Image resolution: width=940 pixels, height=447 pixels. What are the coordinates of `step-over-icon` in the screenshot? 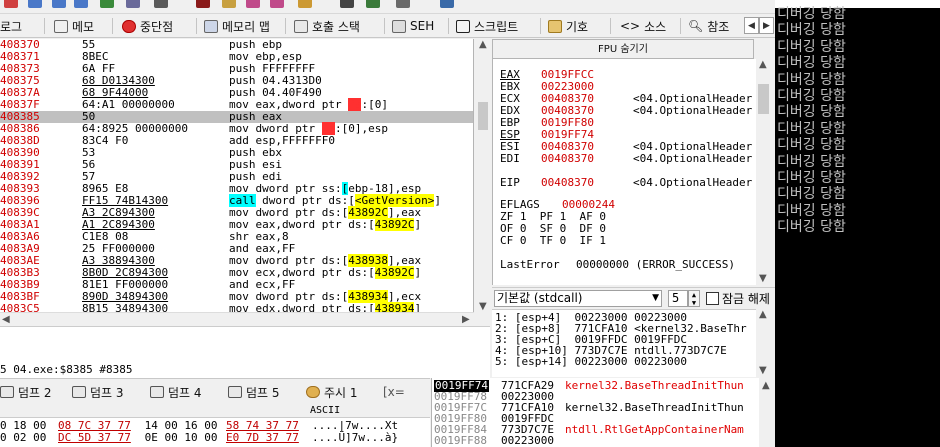 It's located at (59, 4).